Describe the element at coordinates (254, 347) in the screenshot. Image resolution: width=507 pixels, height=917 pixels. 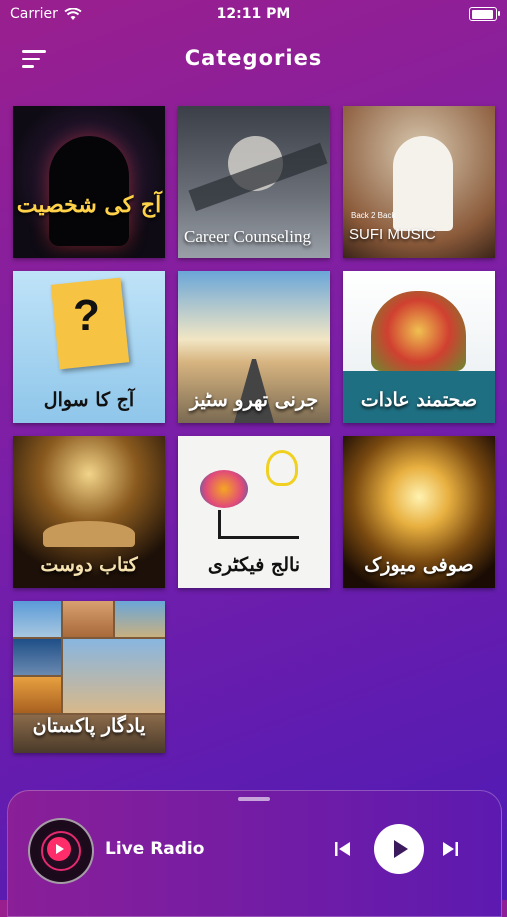
I see `category-tile-journey-through-cities: جرنی تھرو سٹیز` at that location.